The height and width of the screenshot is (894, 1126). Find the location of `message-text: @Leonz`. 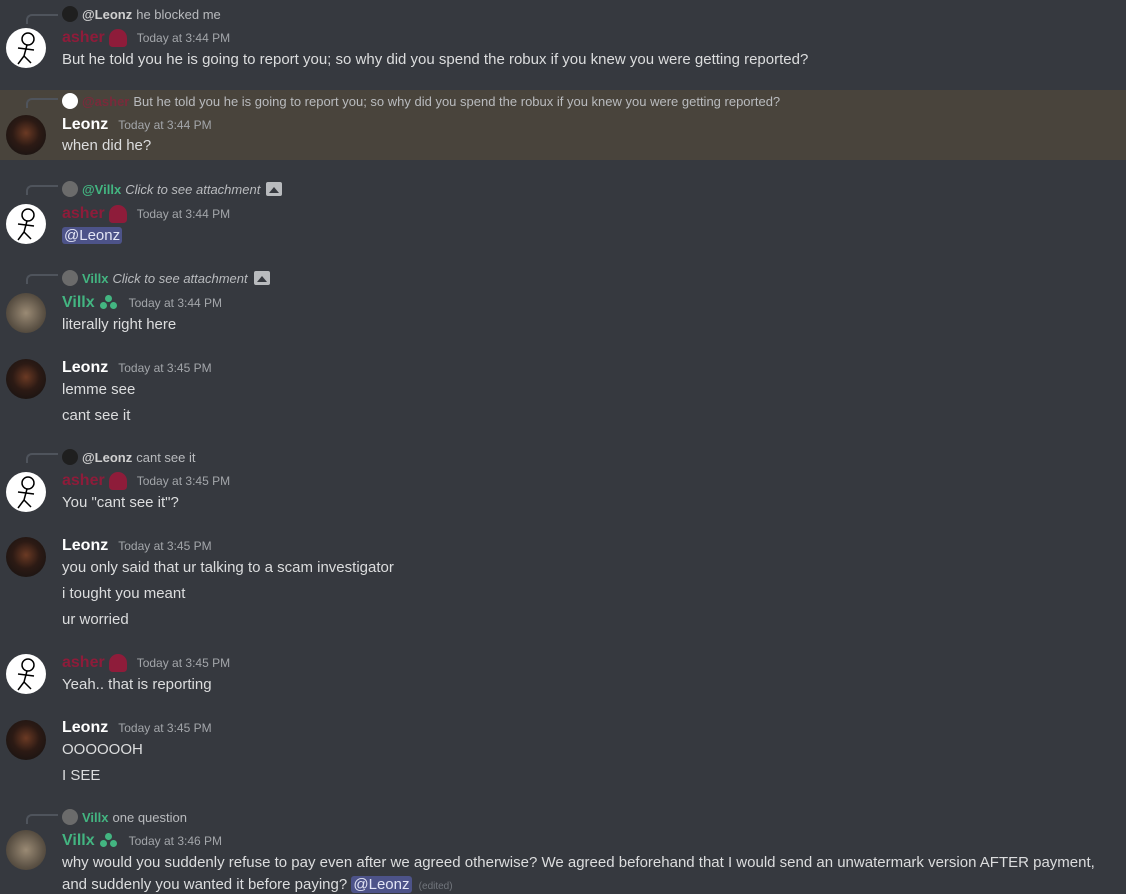

message-text: @Leonz is located at coordinates (92, 236).